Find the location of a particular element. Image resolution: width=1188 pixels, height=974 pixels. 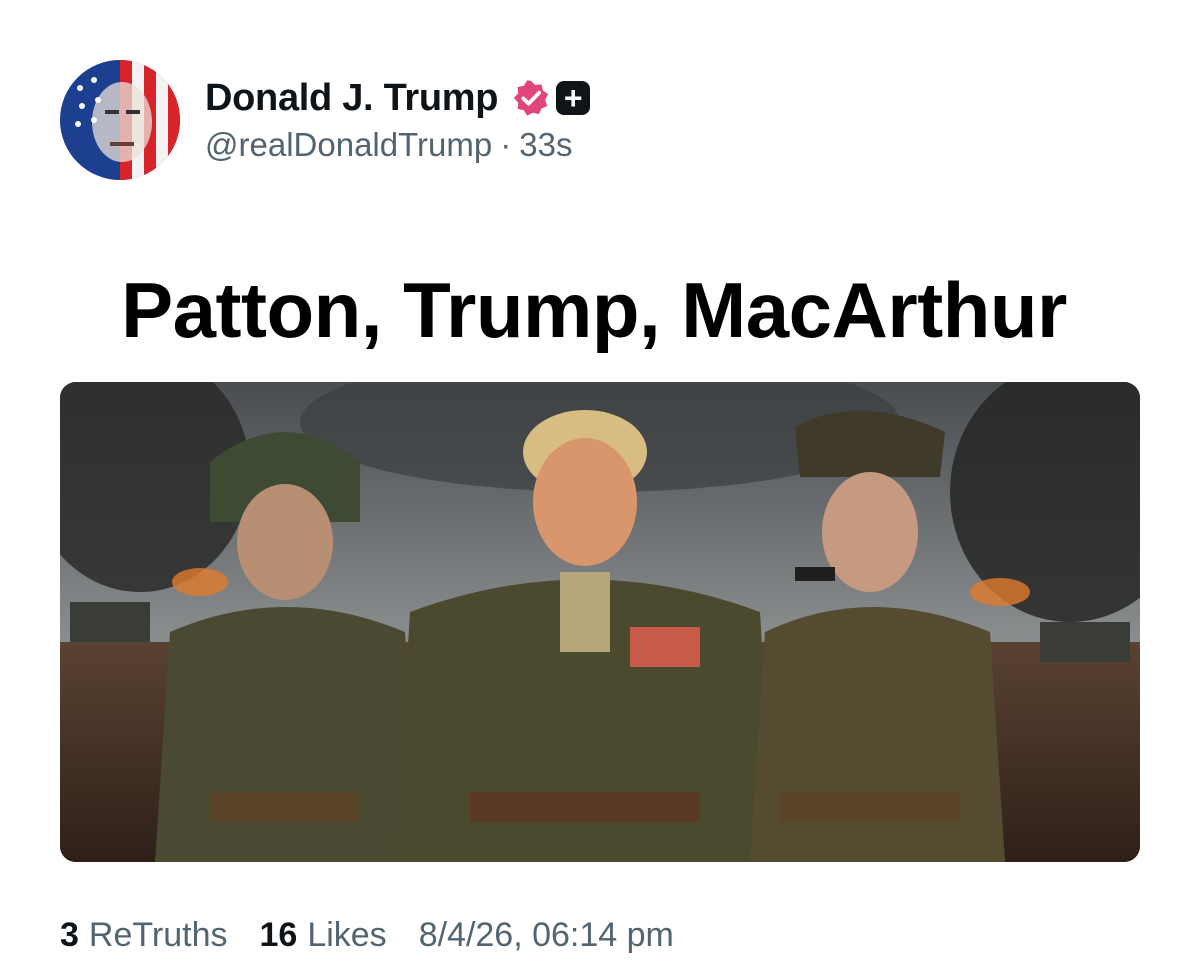

likes-label: Likes is located at coordinates (347, 934).